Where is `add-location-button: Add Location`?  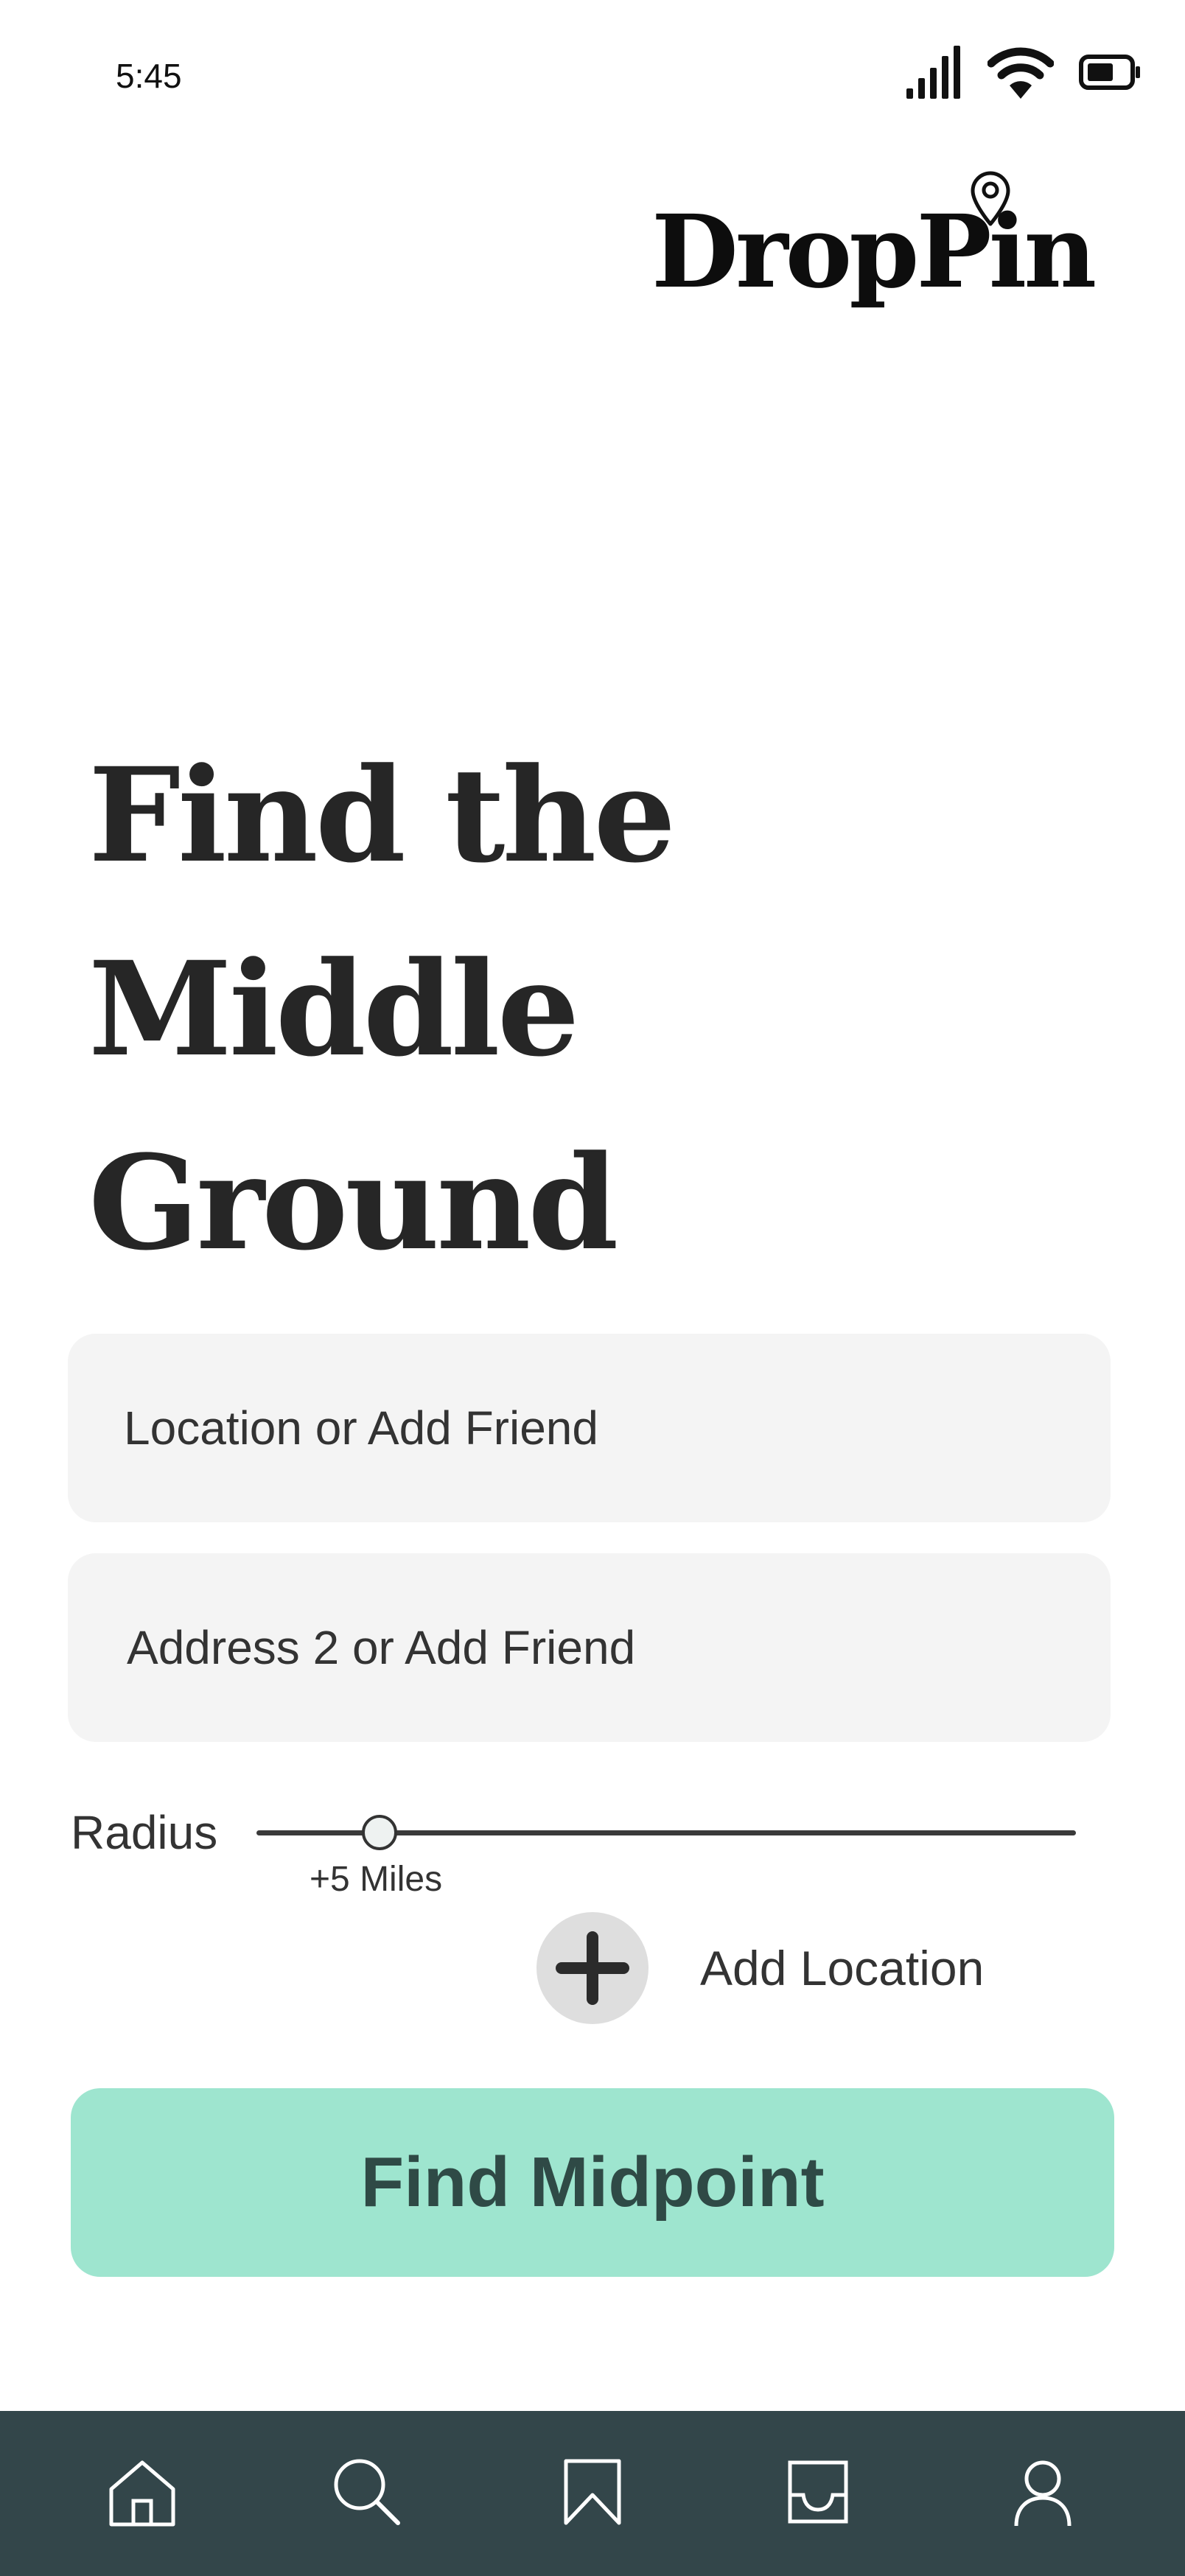 add-location-button: Add Location is located at coordinates (760, 1968).